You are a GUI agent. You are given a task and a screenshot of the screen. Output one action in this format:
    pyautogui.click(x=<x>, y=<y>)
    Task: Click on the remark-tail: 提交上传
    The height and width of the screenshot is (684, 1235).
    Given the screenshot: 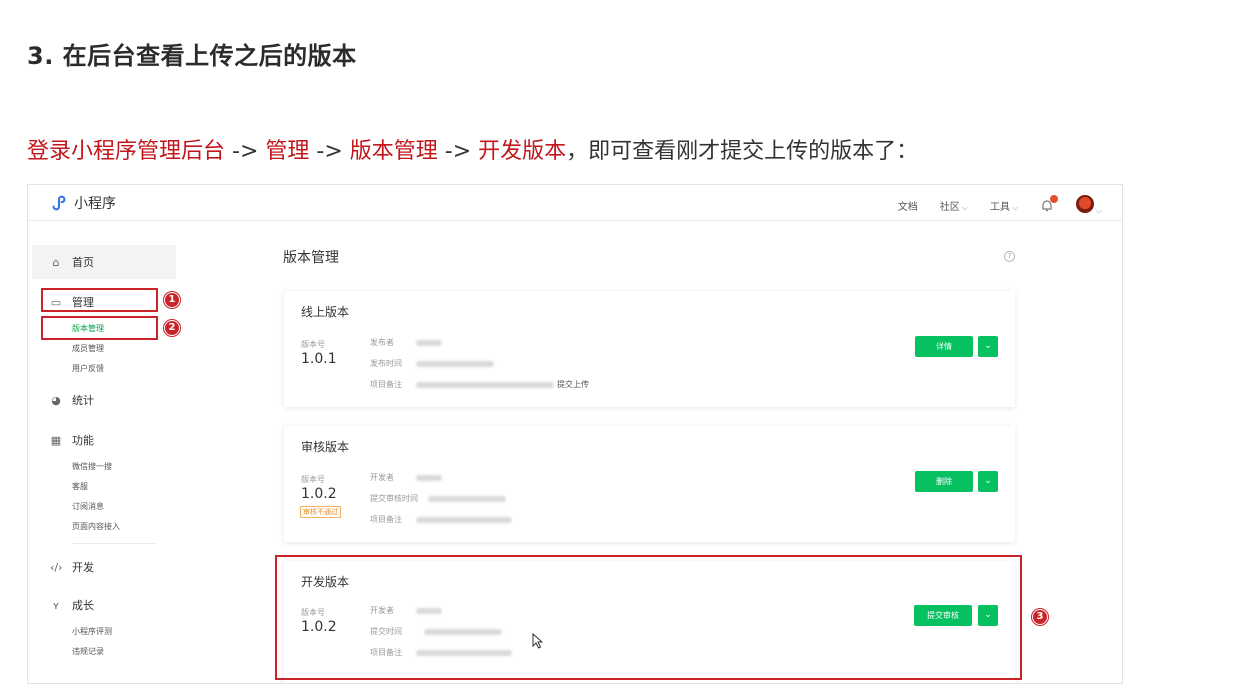 What is the action you would take?
    pyautogui.click(x=573, y=384)
    